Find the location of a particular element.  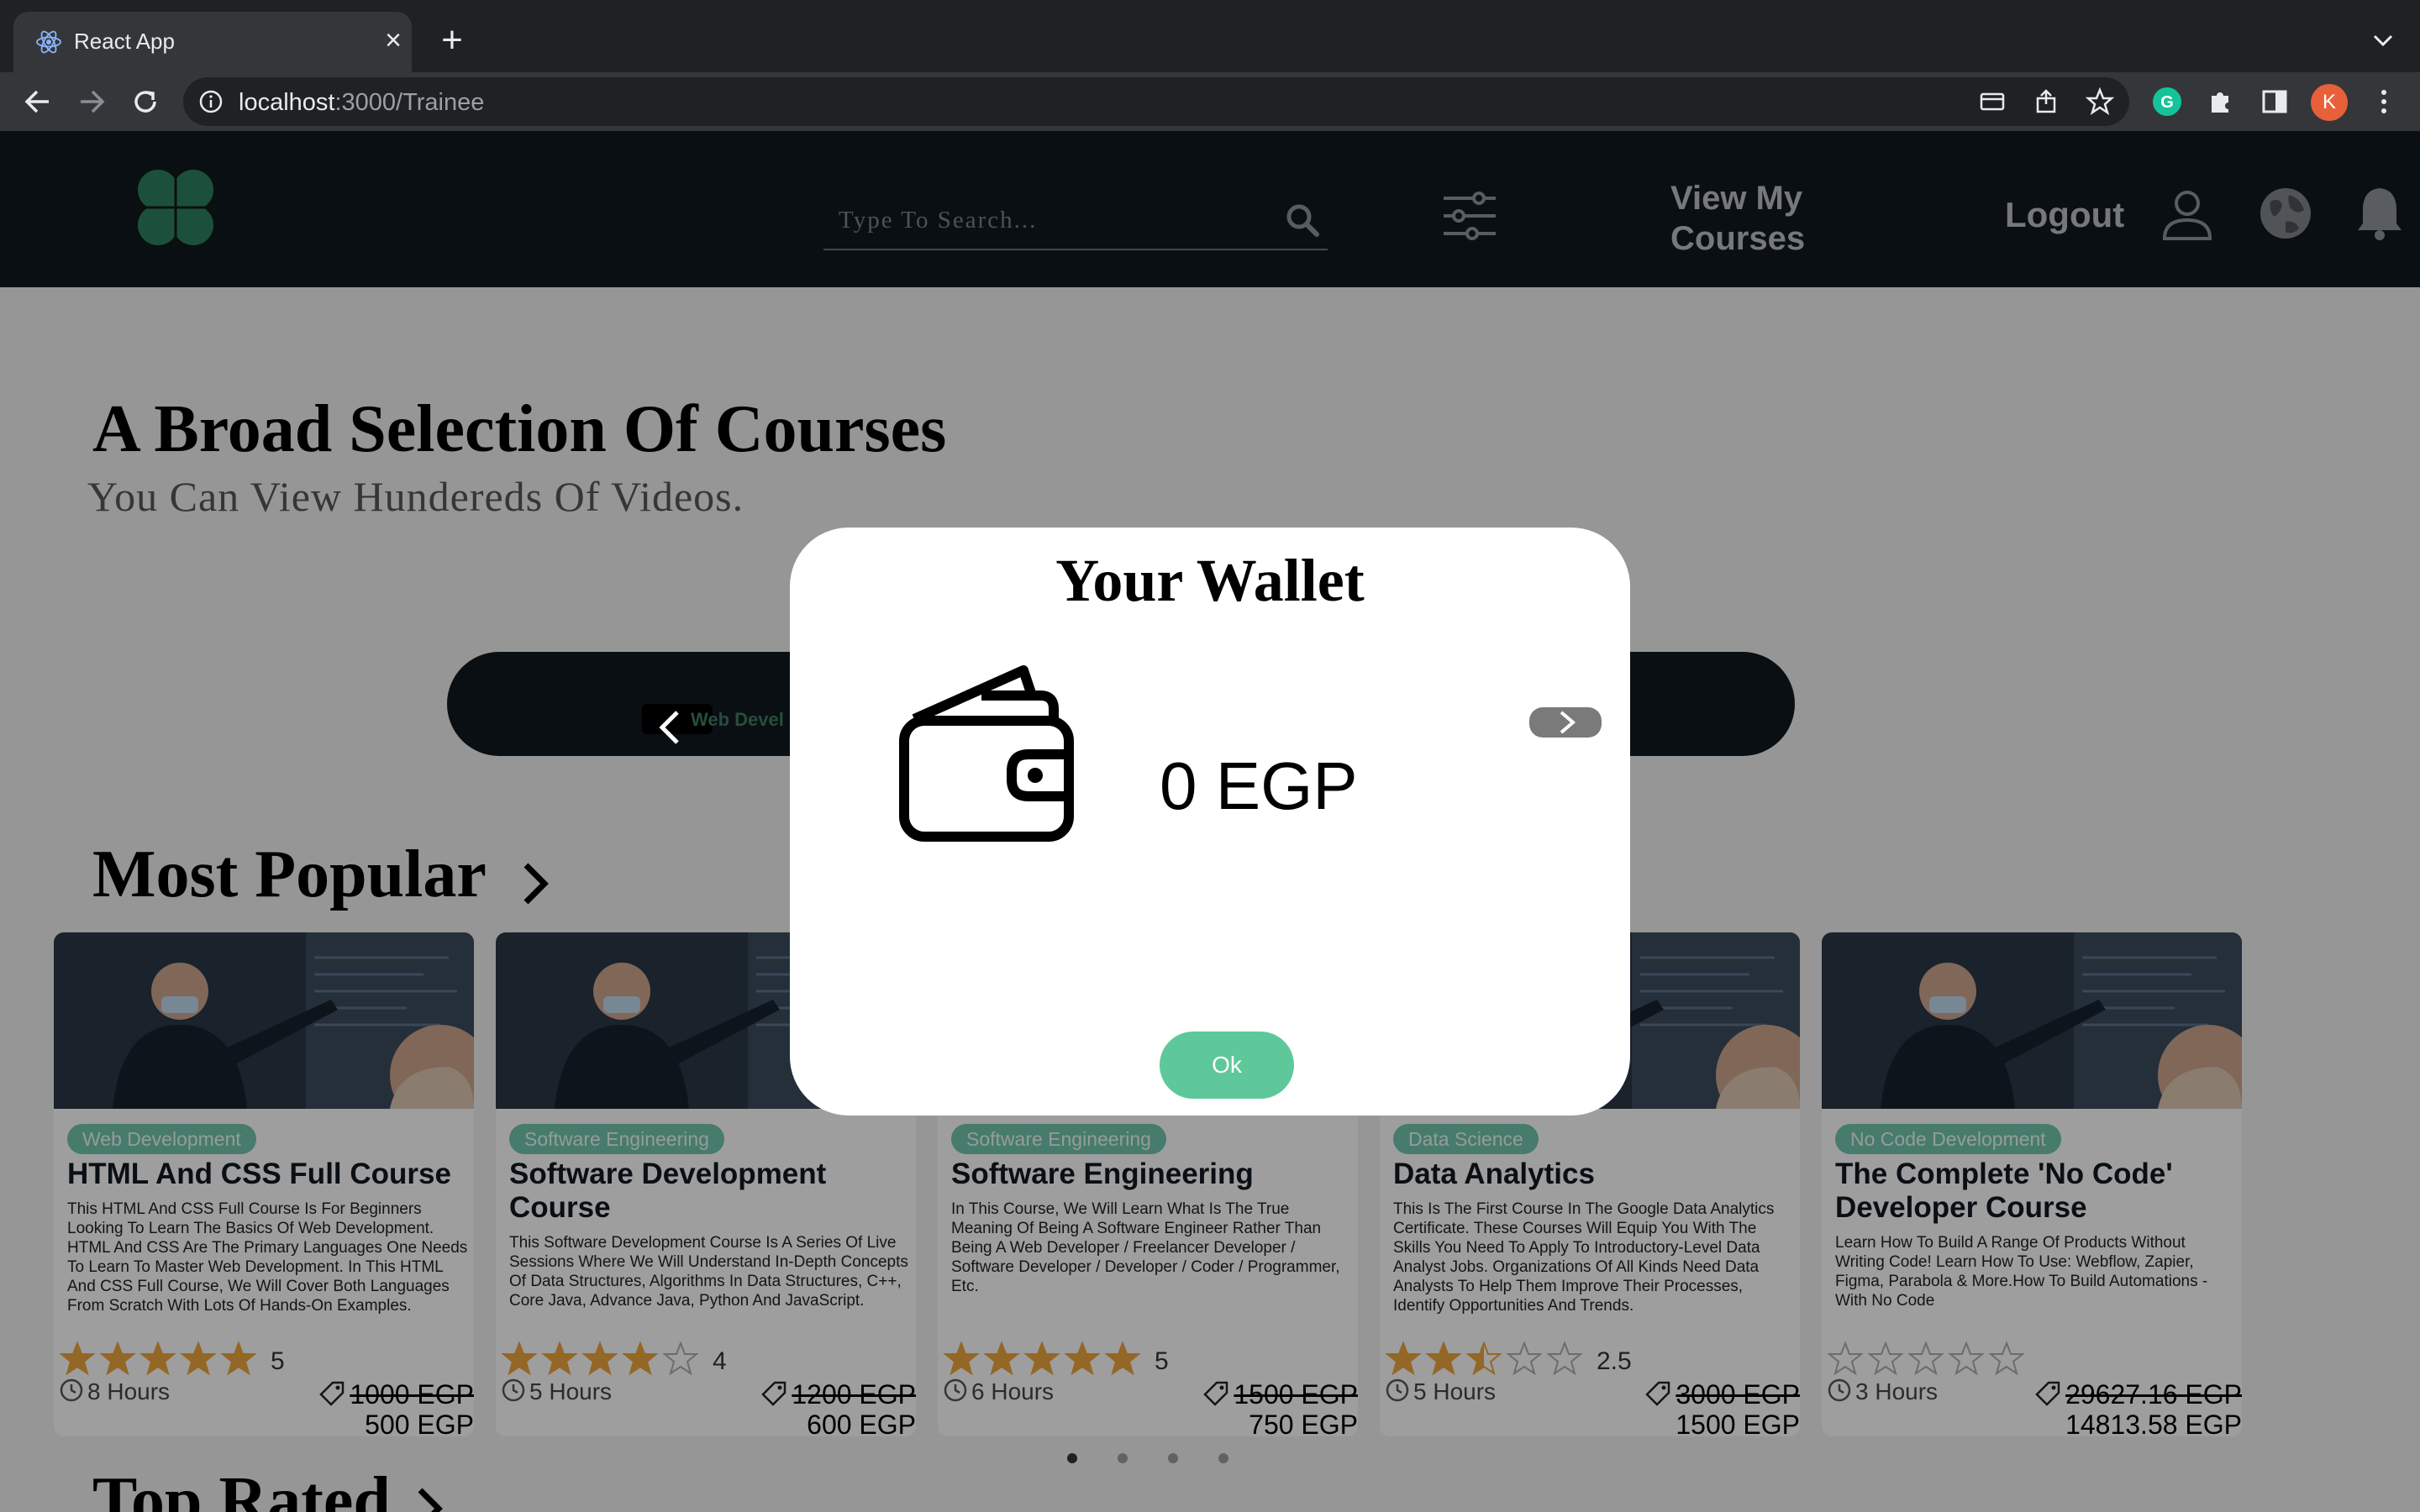

grammarly-icon: G is located at coordinates (2167, 101).